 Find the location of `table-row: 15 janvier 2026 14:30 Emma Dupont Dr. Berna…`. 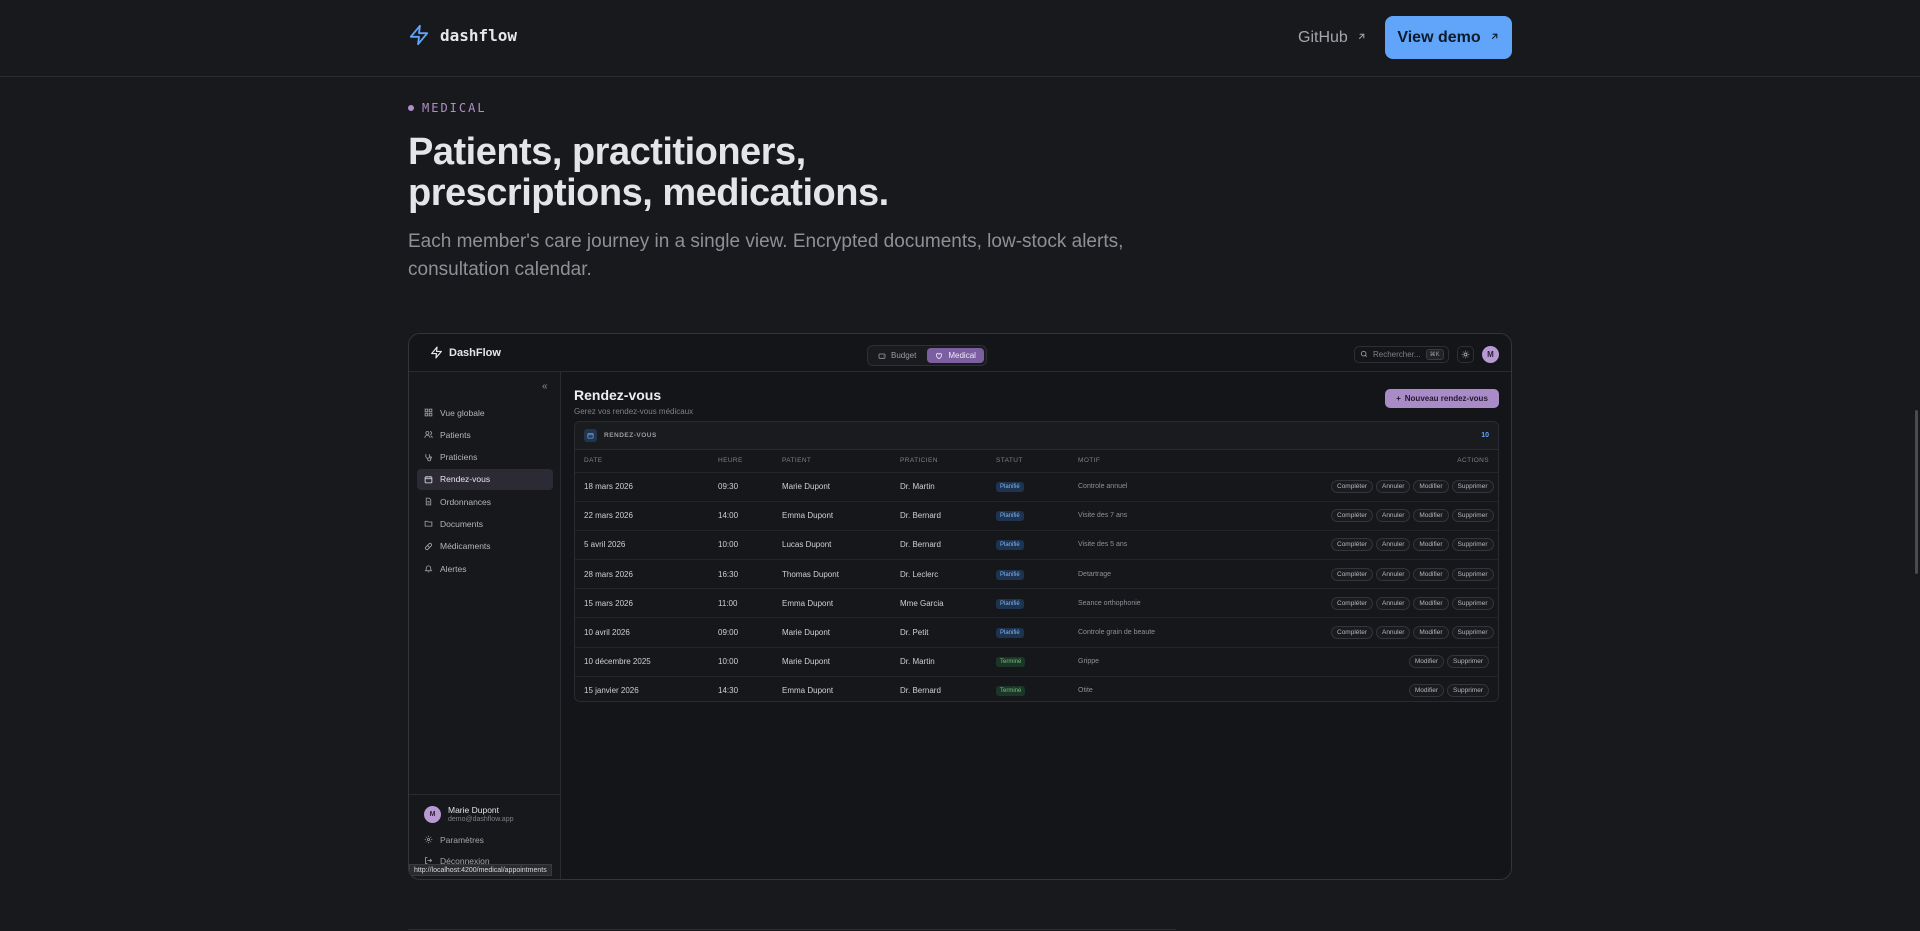

table-row: 15 janvier 2026 14:30 Emma Dupont Dr. Berna… is located at coordinates (1036, 688).